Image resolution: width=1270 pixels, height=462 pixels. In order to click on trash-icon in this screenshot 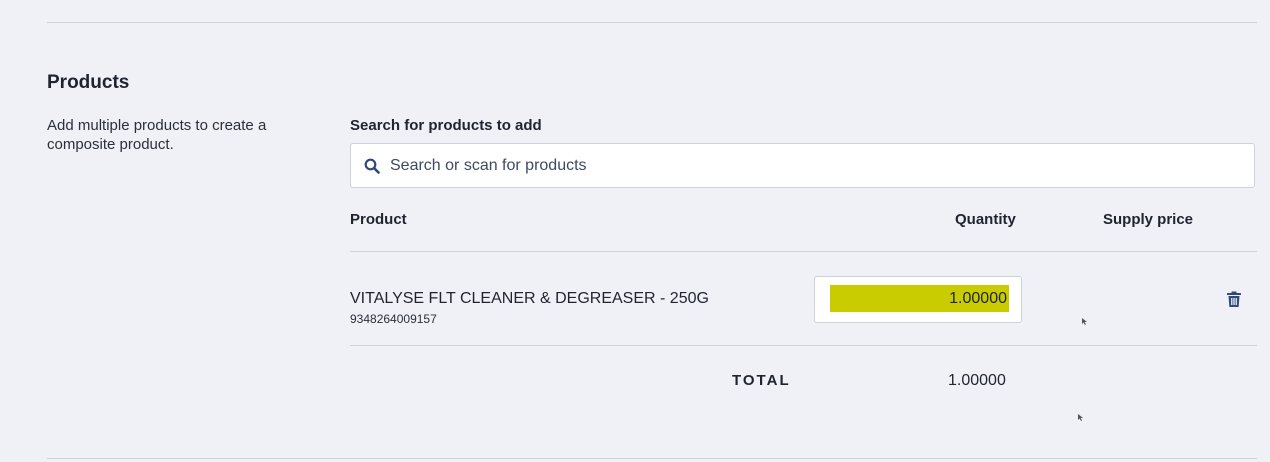, I will do `click(1234, 299)`.